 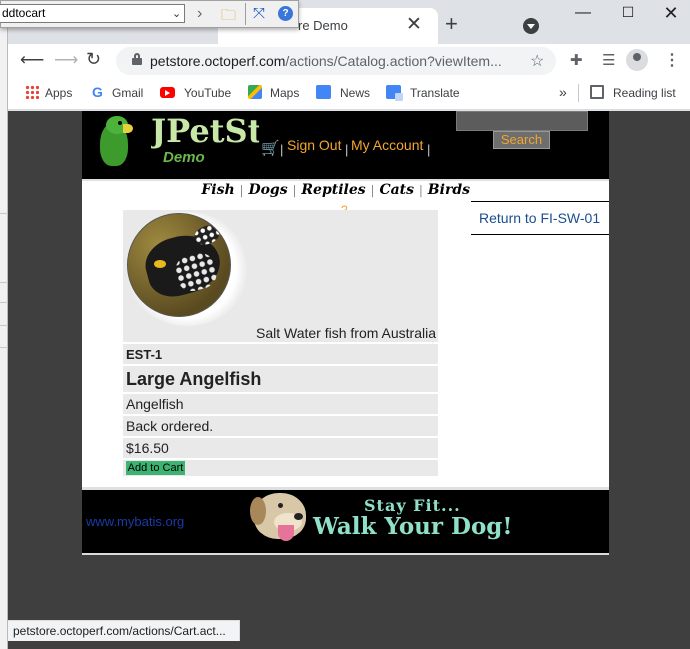 What do you see at coordinates (245, 14) in the screenshot?
I see `toolbar-divider` at bounding box center [245, 14].